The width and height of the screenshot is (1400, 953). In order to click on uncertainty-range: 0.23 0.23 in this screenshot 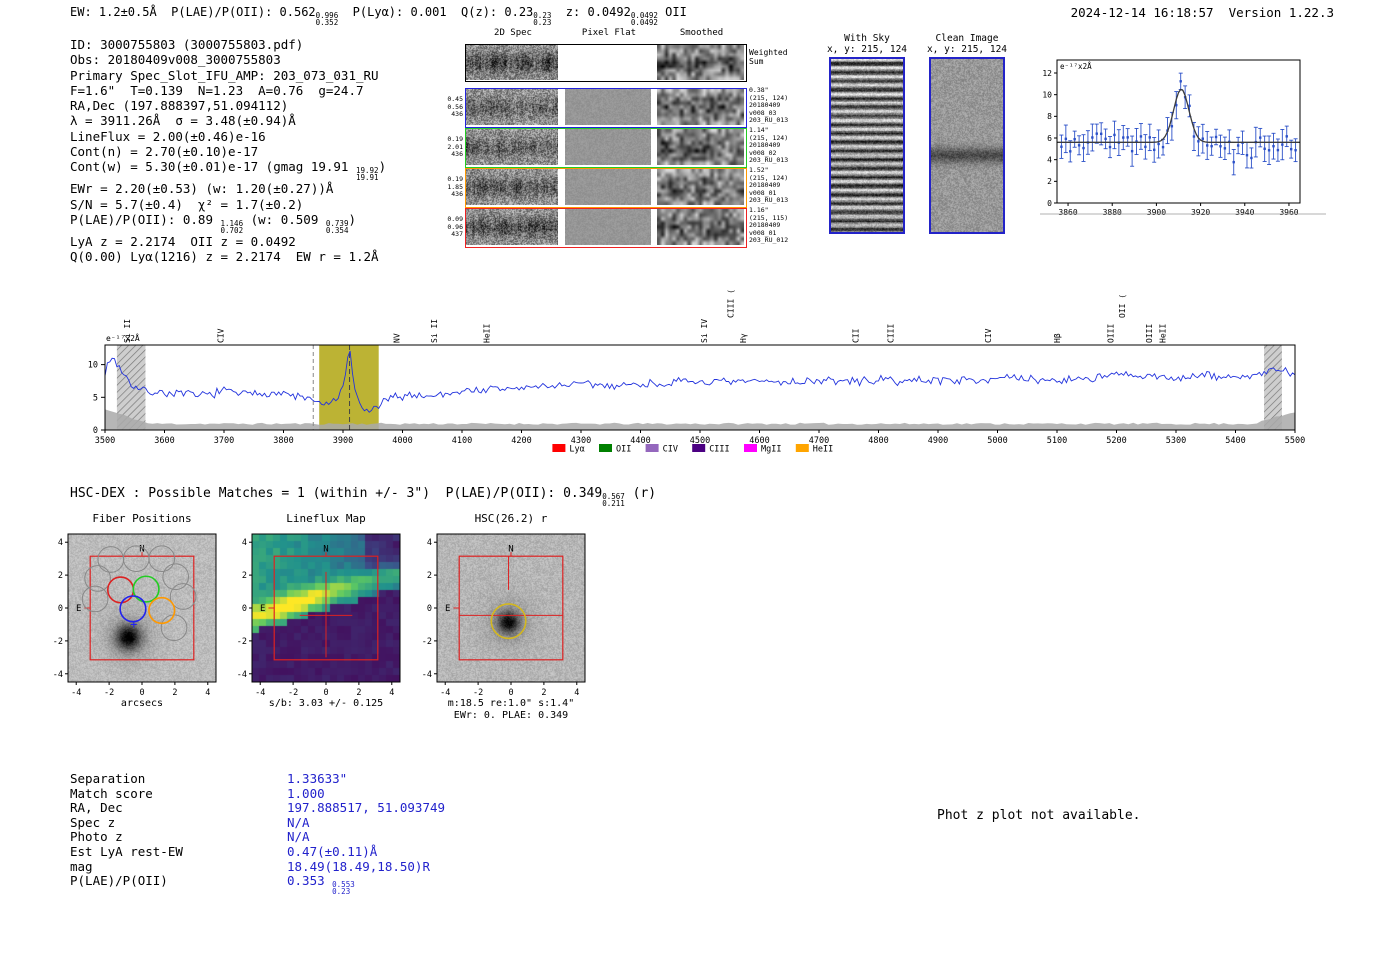, I will do `click(542, 19)`.